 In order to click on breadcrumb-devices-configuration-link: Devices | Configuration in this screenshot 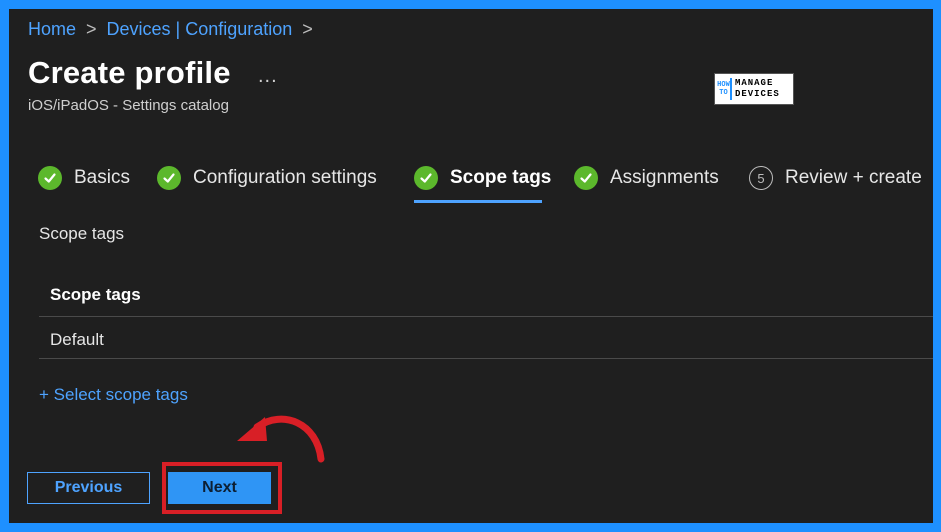, I will do `click(200, 29)`.